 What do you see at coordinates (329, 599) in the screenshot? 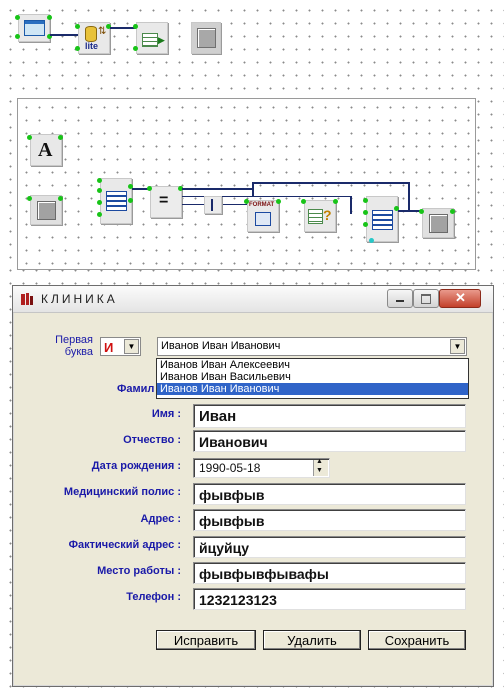
I see `phone-field: 1232123123` at bounding box center [329, 599].